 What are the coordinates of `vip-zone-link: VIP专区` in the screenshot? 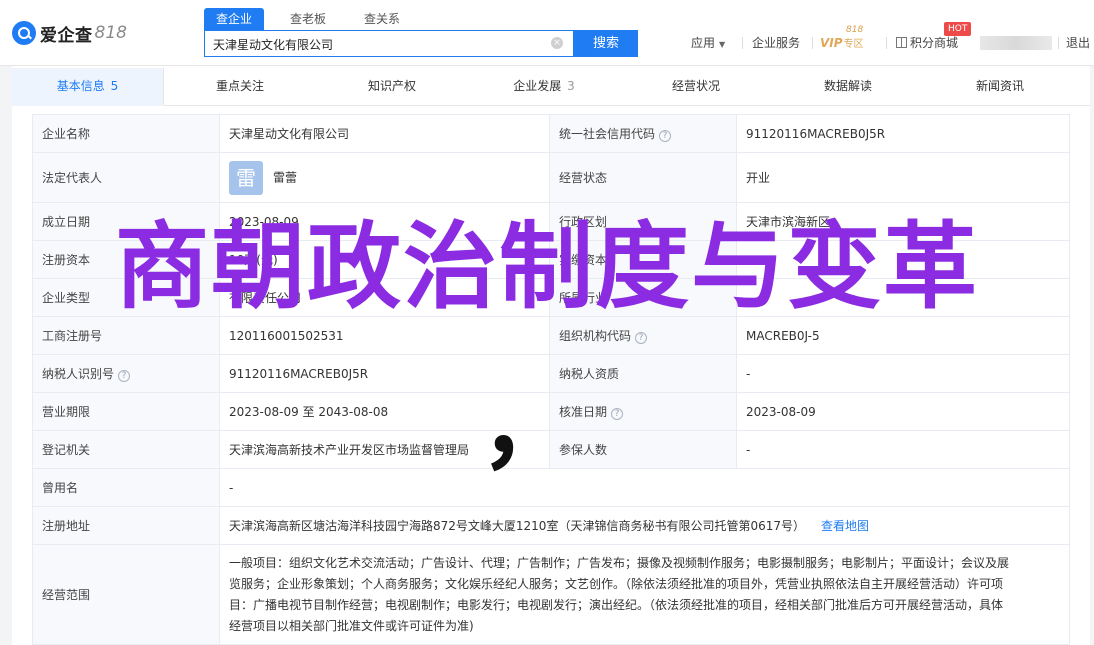 It's located at (842, 43).